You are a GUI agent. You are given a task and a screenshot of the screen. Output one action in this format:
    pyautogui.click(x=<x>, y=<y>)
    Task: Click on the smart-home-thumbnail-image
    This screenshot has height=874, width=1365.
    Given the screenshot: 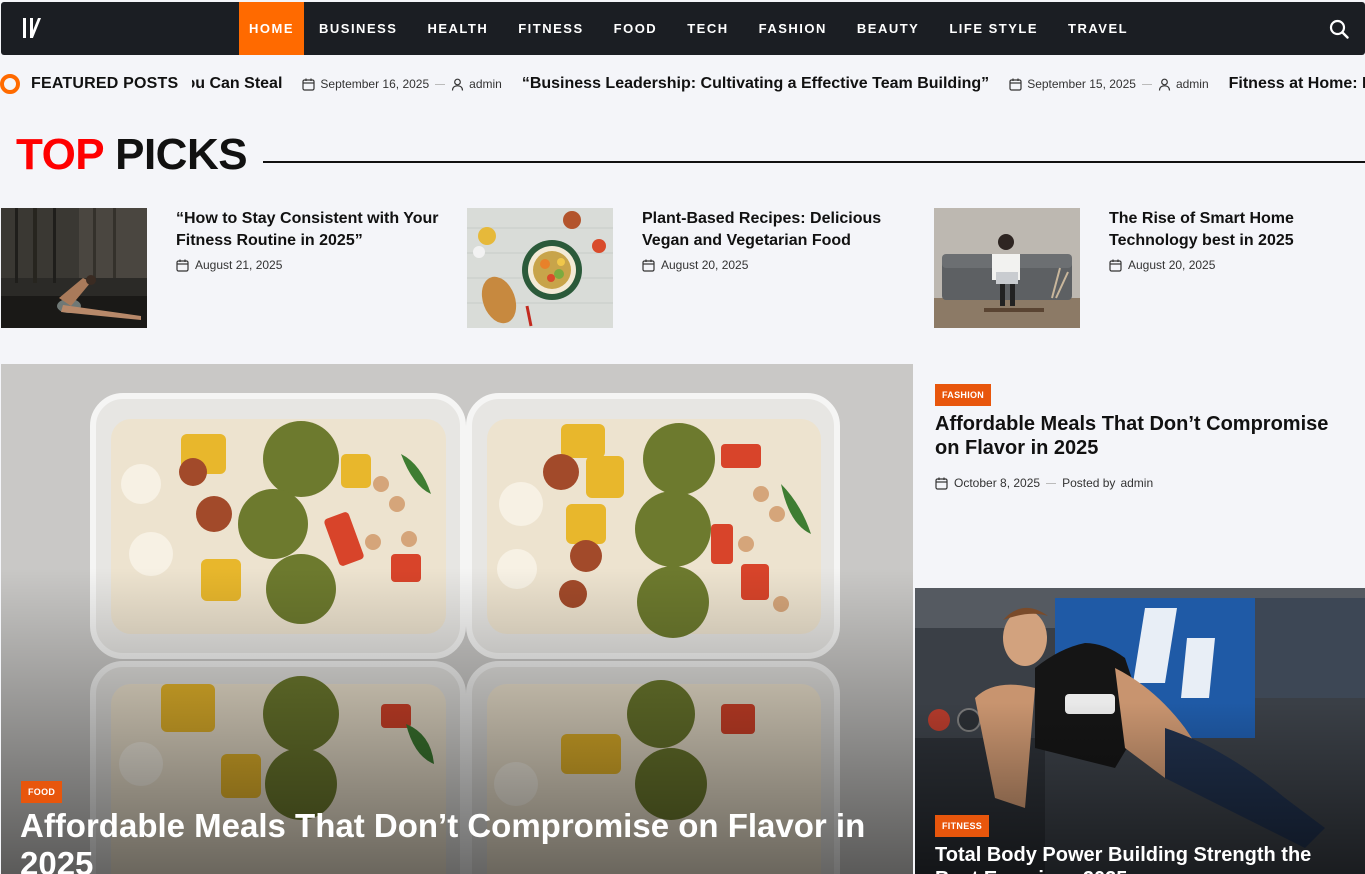 What is the action you would take?
    pyautogui.click(x=1007, y=268)
    